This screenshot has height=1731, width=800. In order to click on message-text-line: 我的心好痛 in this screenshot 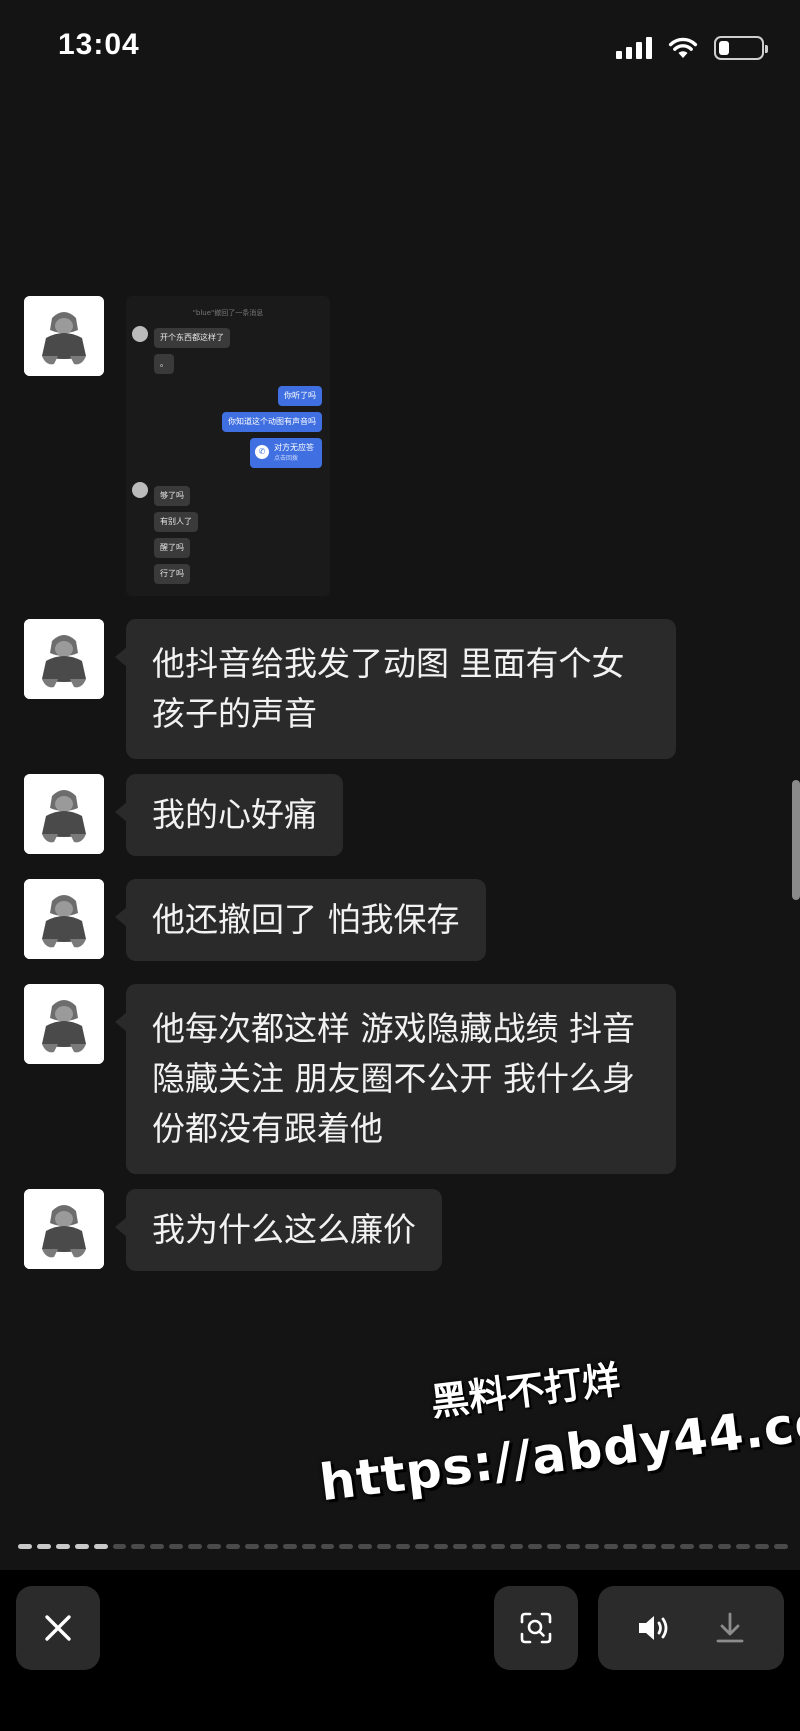, I will do `click(234, 814)`.